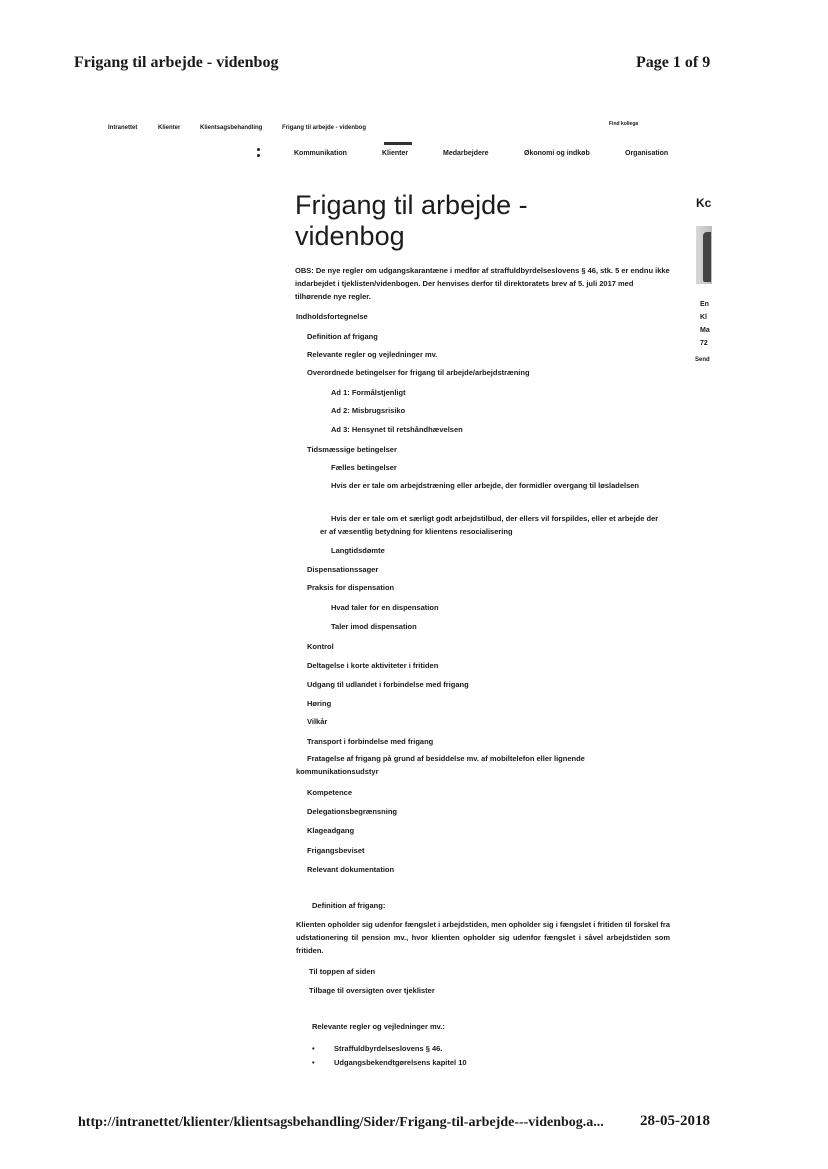 The width and height of the screenshot is (828, 1169). What do you see at coordinates (704, 343) in the screenshot?
I see `sidebar-line: 72` at bounding box center [704, 343].